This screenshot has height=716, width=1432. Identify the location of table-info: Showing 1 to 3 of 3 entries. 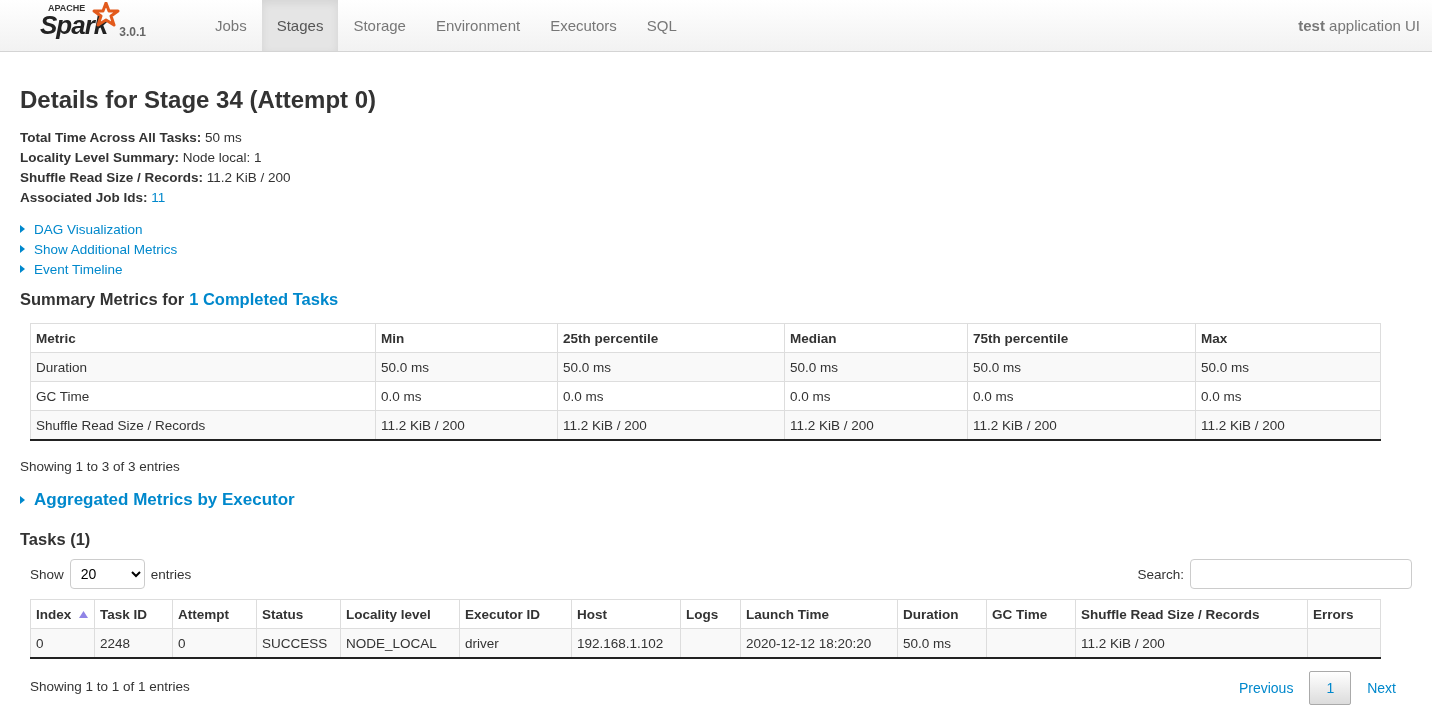
(100, 466).